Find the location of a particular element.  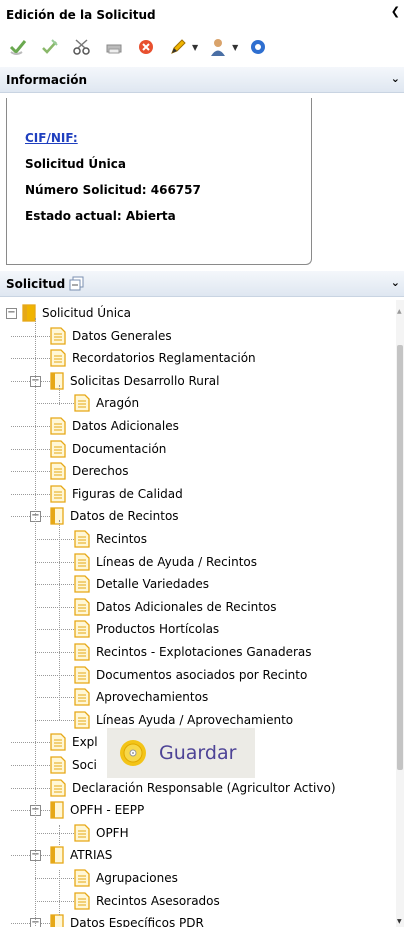

edit-check-button is located at coordinates (50, 47).